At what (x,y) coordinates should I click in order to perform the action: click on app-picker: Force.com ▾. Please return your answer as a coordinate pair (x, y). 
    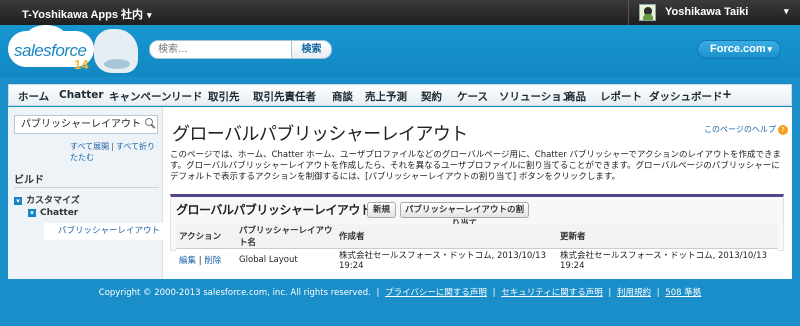
    Looking at the image, I should click on (739, 49).